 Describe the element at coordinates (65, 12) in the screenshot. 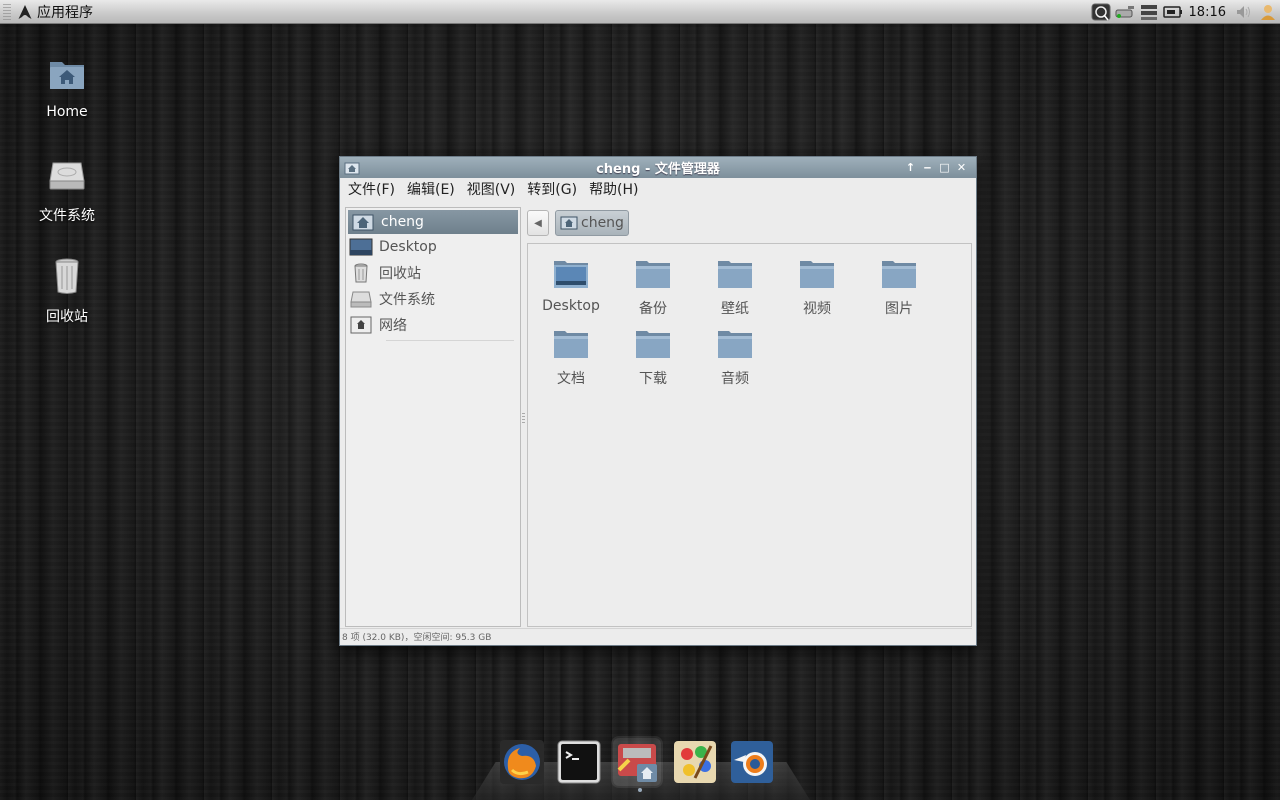

I see `applications-menu-label: 应用程序` at that location.